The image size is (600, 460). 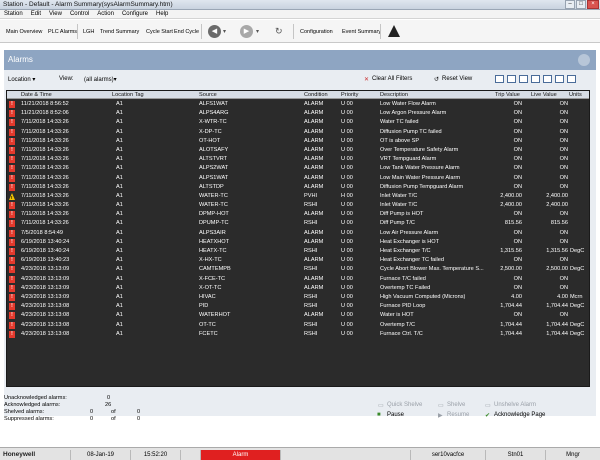 I want to click on quick-shelve-button: Quick Shelve, so click(x=404, y=405).